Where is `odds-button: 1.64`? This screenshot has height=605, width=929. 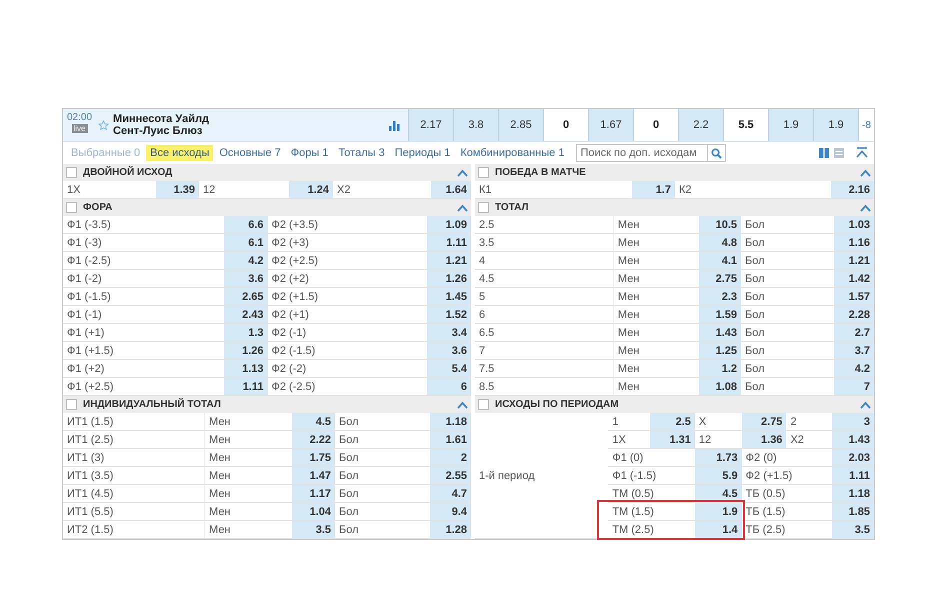 odds-button: 1.64 is located at coordinates (451, 189).